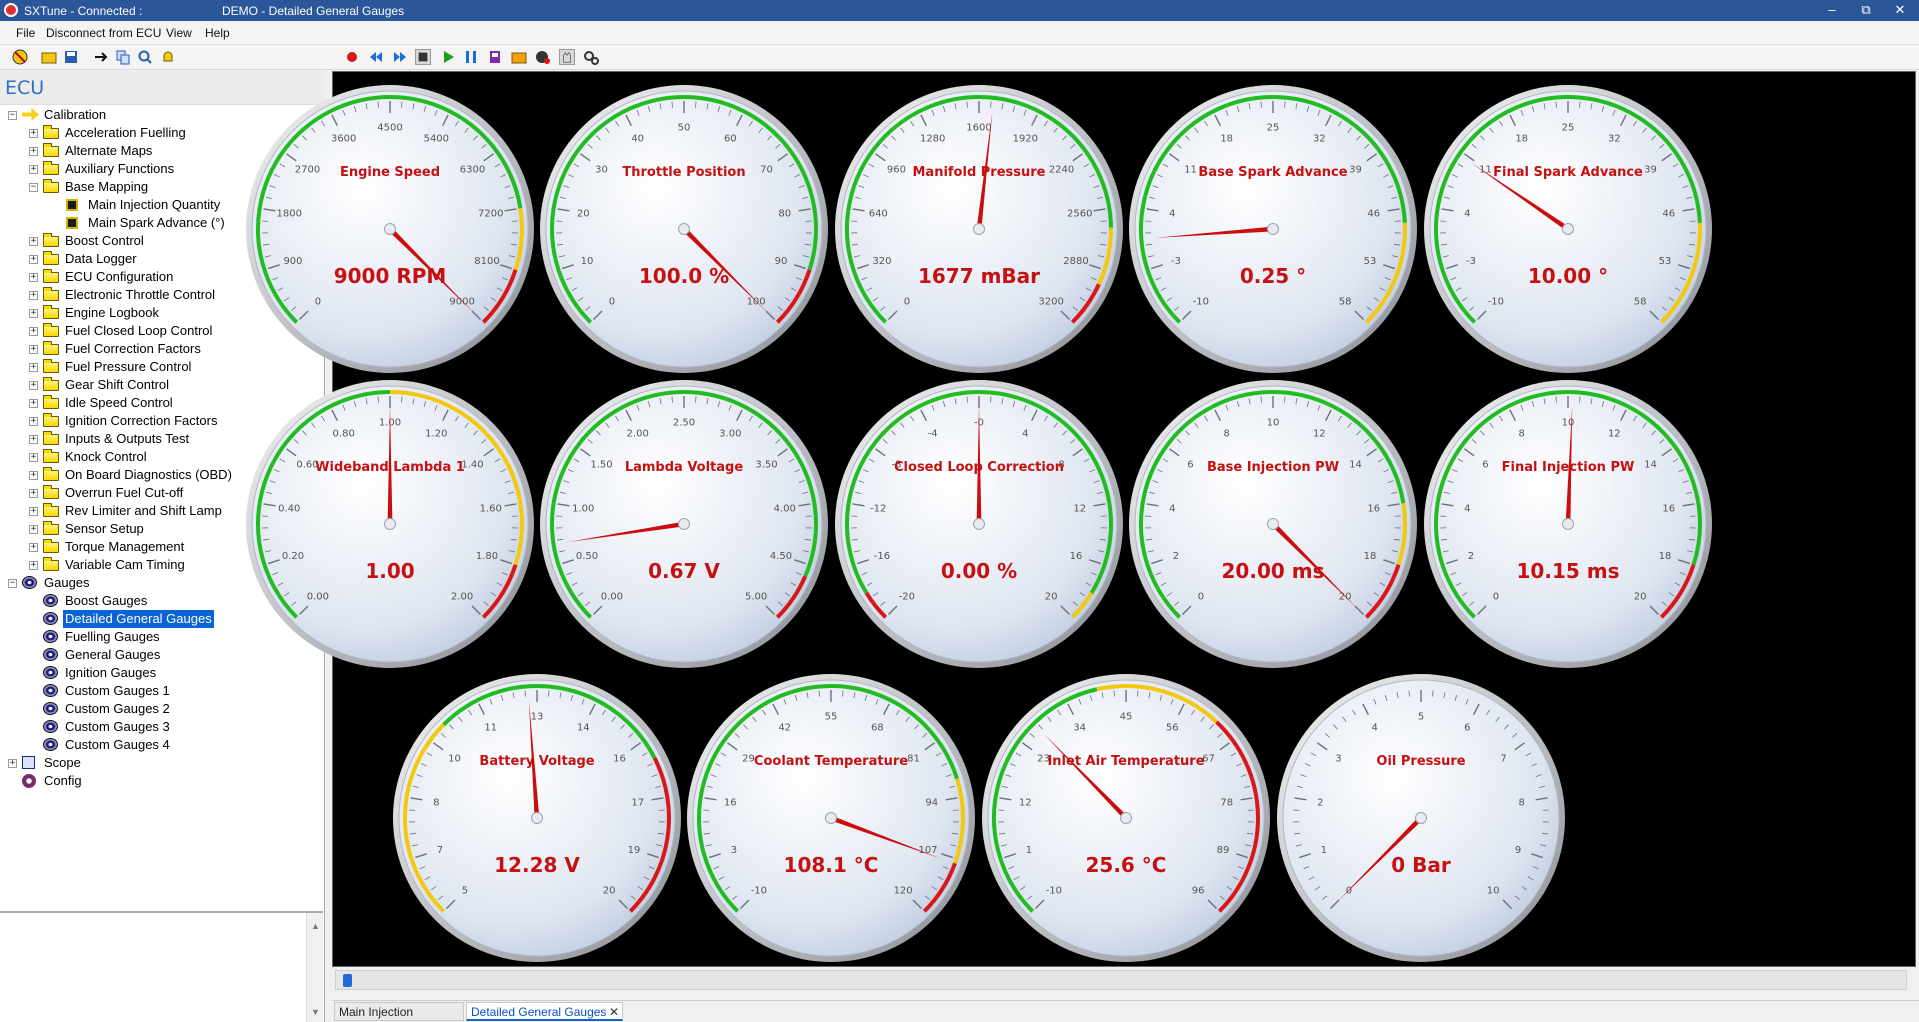 The width and height of the screenshot is (1919, 1022). What do you see at coordinates (156, 222) in the screenshot?
I see `tree-item-label: Main Spark Advance (°)` at bounding box center [156, 222].